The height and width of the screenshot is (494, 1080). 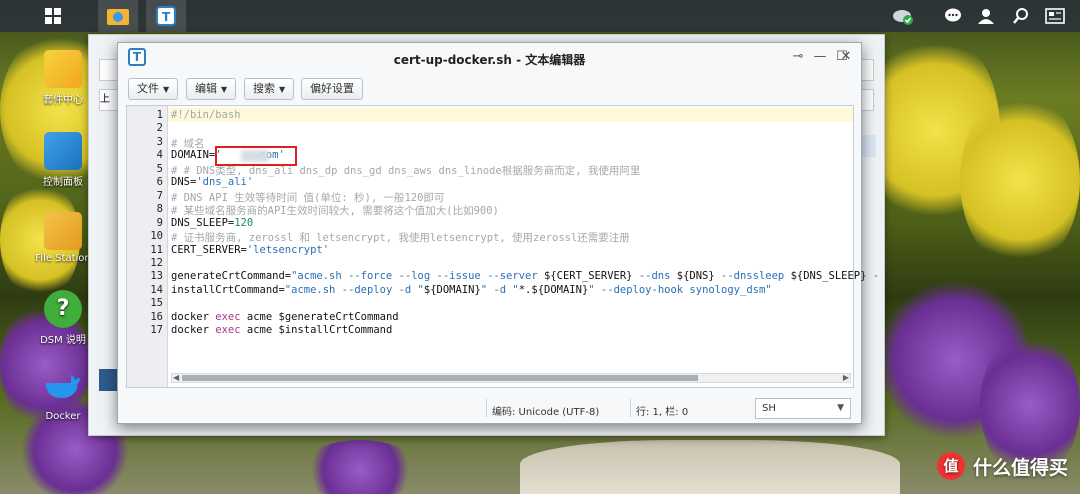 What do you see at coordinates (953, 16) in the screenshot?
I see `chat-icon` at bounding box center [953, 16].